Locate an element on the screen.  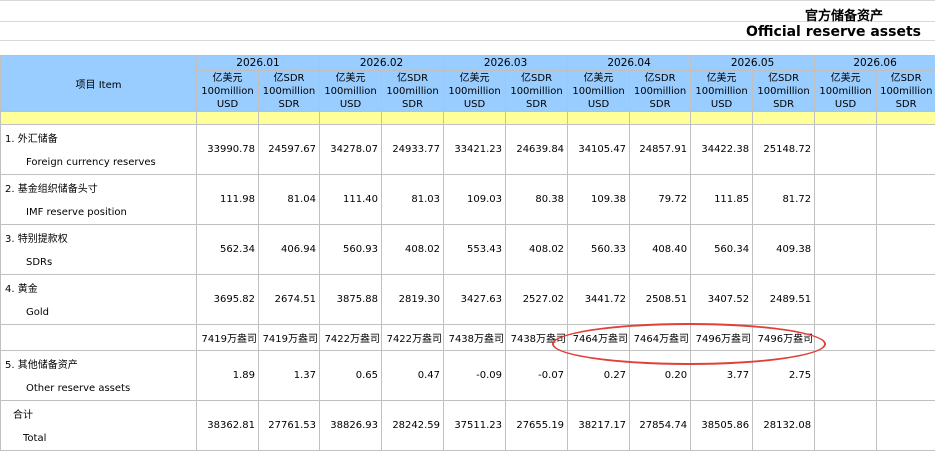
value-cell: -0.07 is located at coordinates (537, 375).